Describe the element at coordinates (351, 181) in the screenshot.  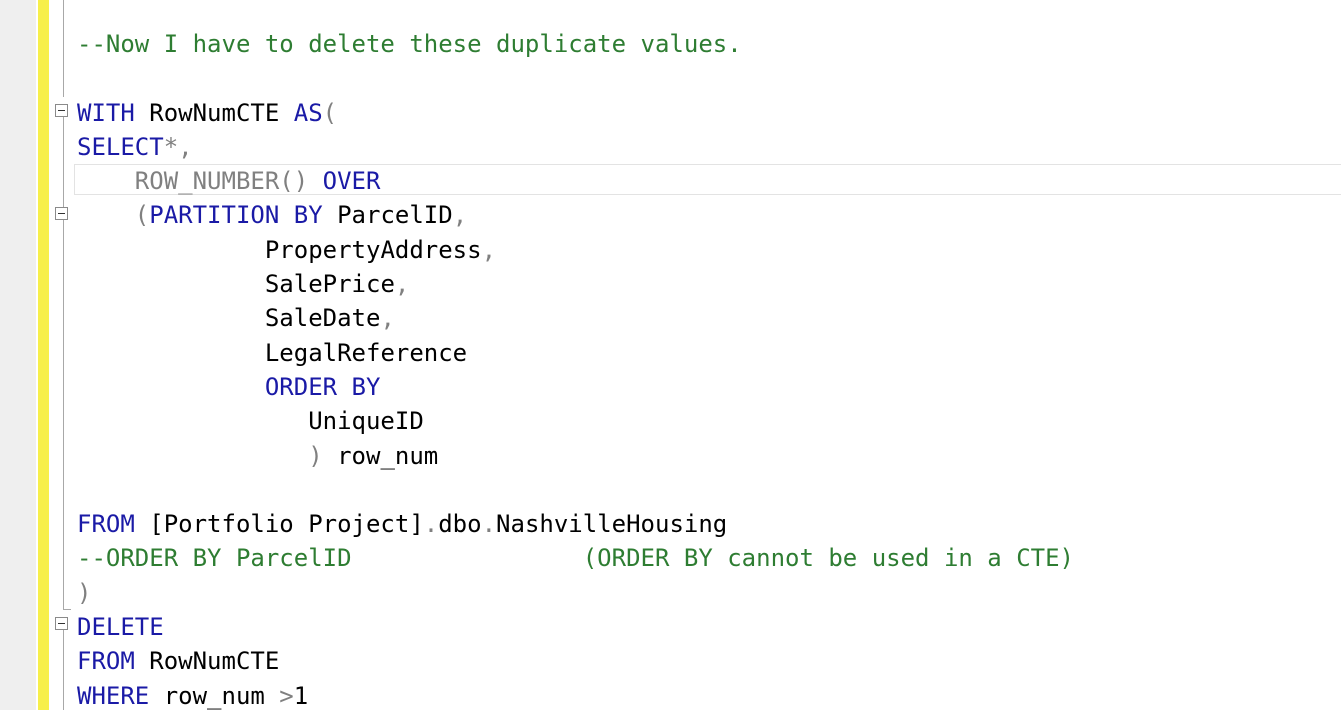
I see `sql-keyword: OVER` at that location.